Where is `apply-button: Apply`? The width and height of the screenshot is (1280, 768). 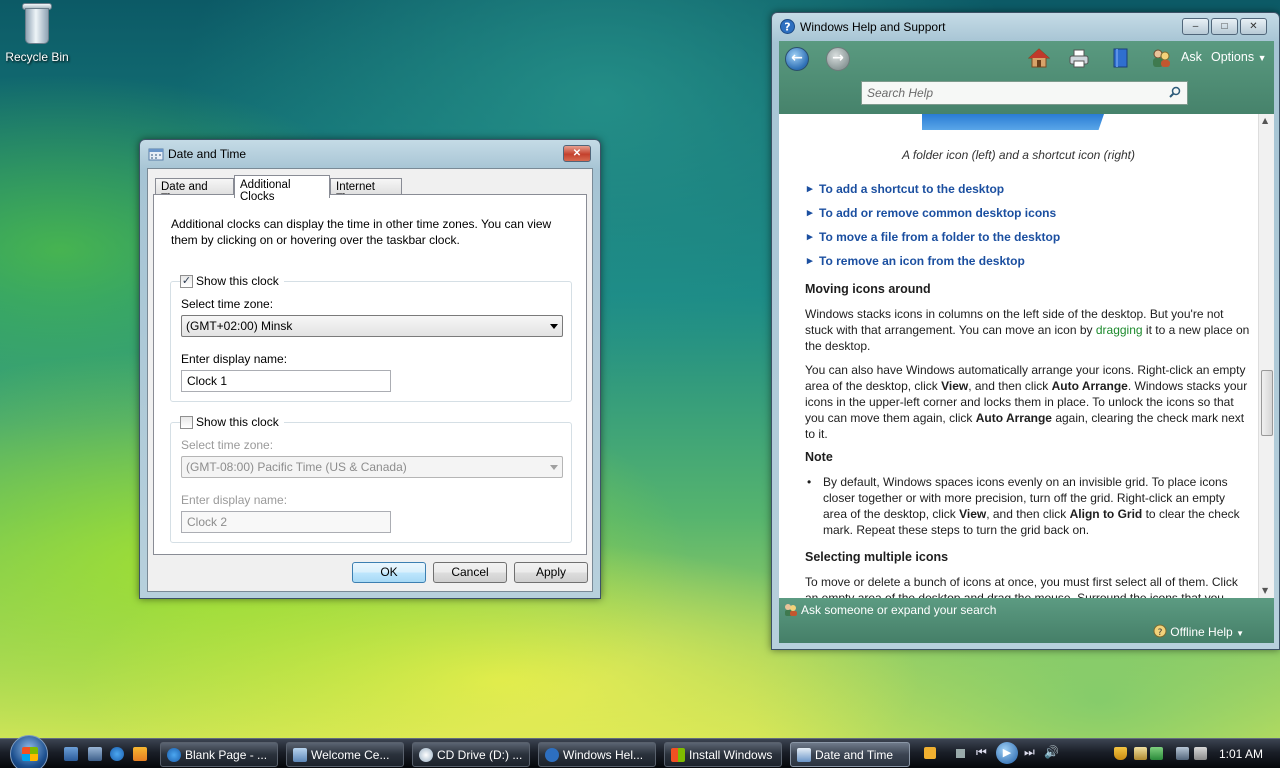
apply-button: Apply is located at coordinates (551, 572).